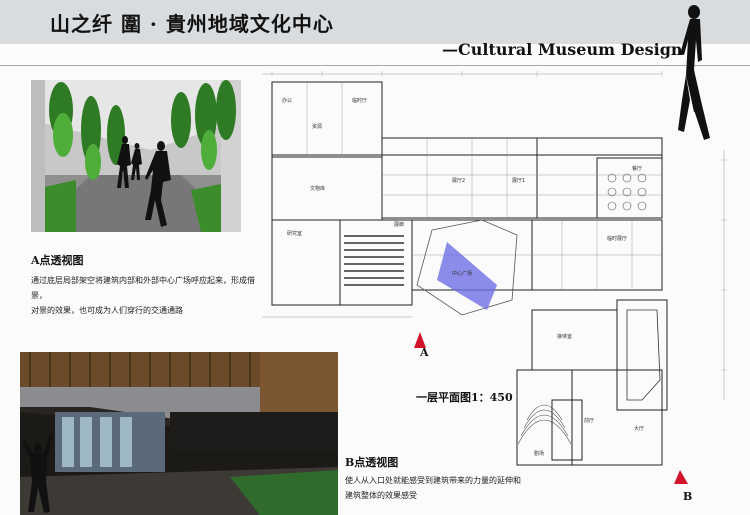 This screenshot has width=750, height=515. What do you see at coordinates (107, 310) in the screenshot?
I see `view-a-line-2: 对景的效果，也可成为人们穿行的交通通路` at bounding box center [107, 310].